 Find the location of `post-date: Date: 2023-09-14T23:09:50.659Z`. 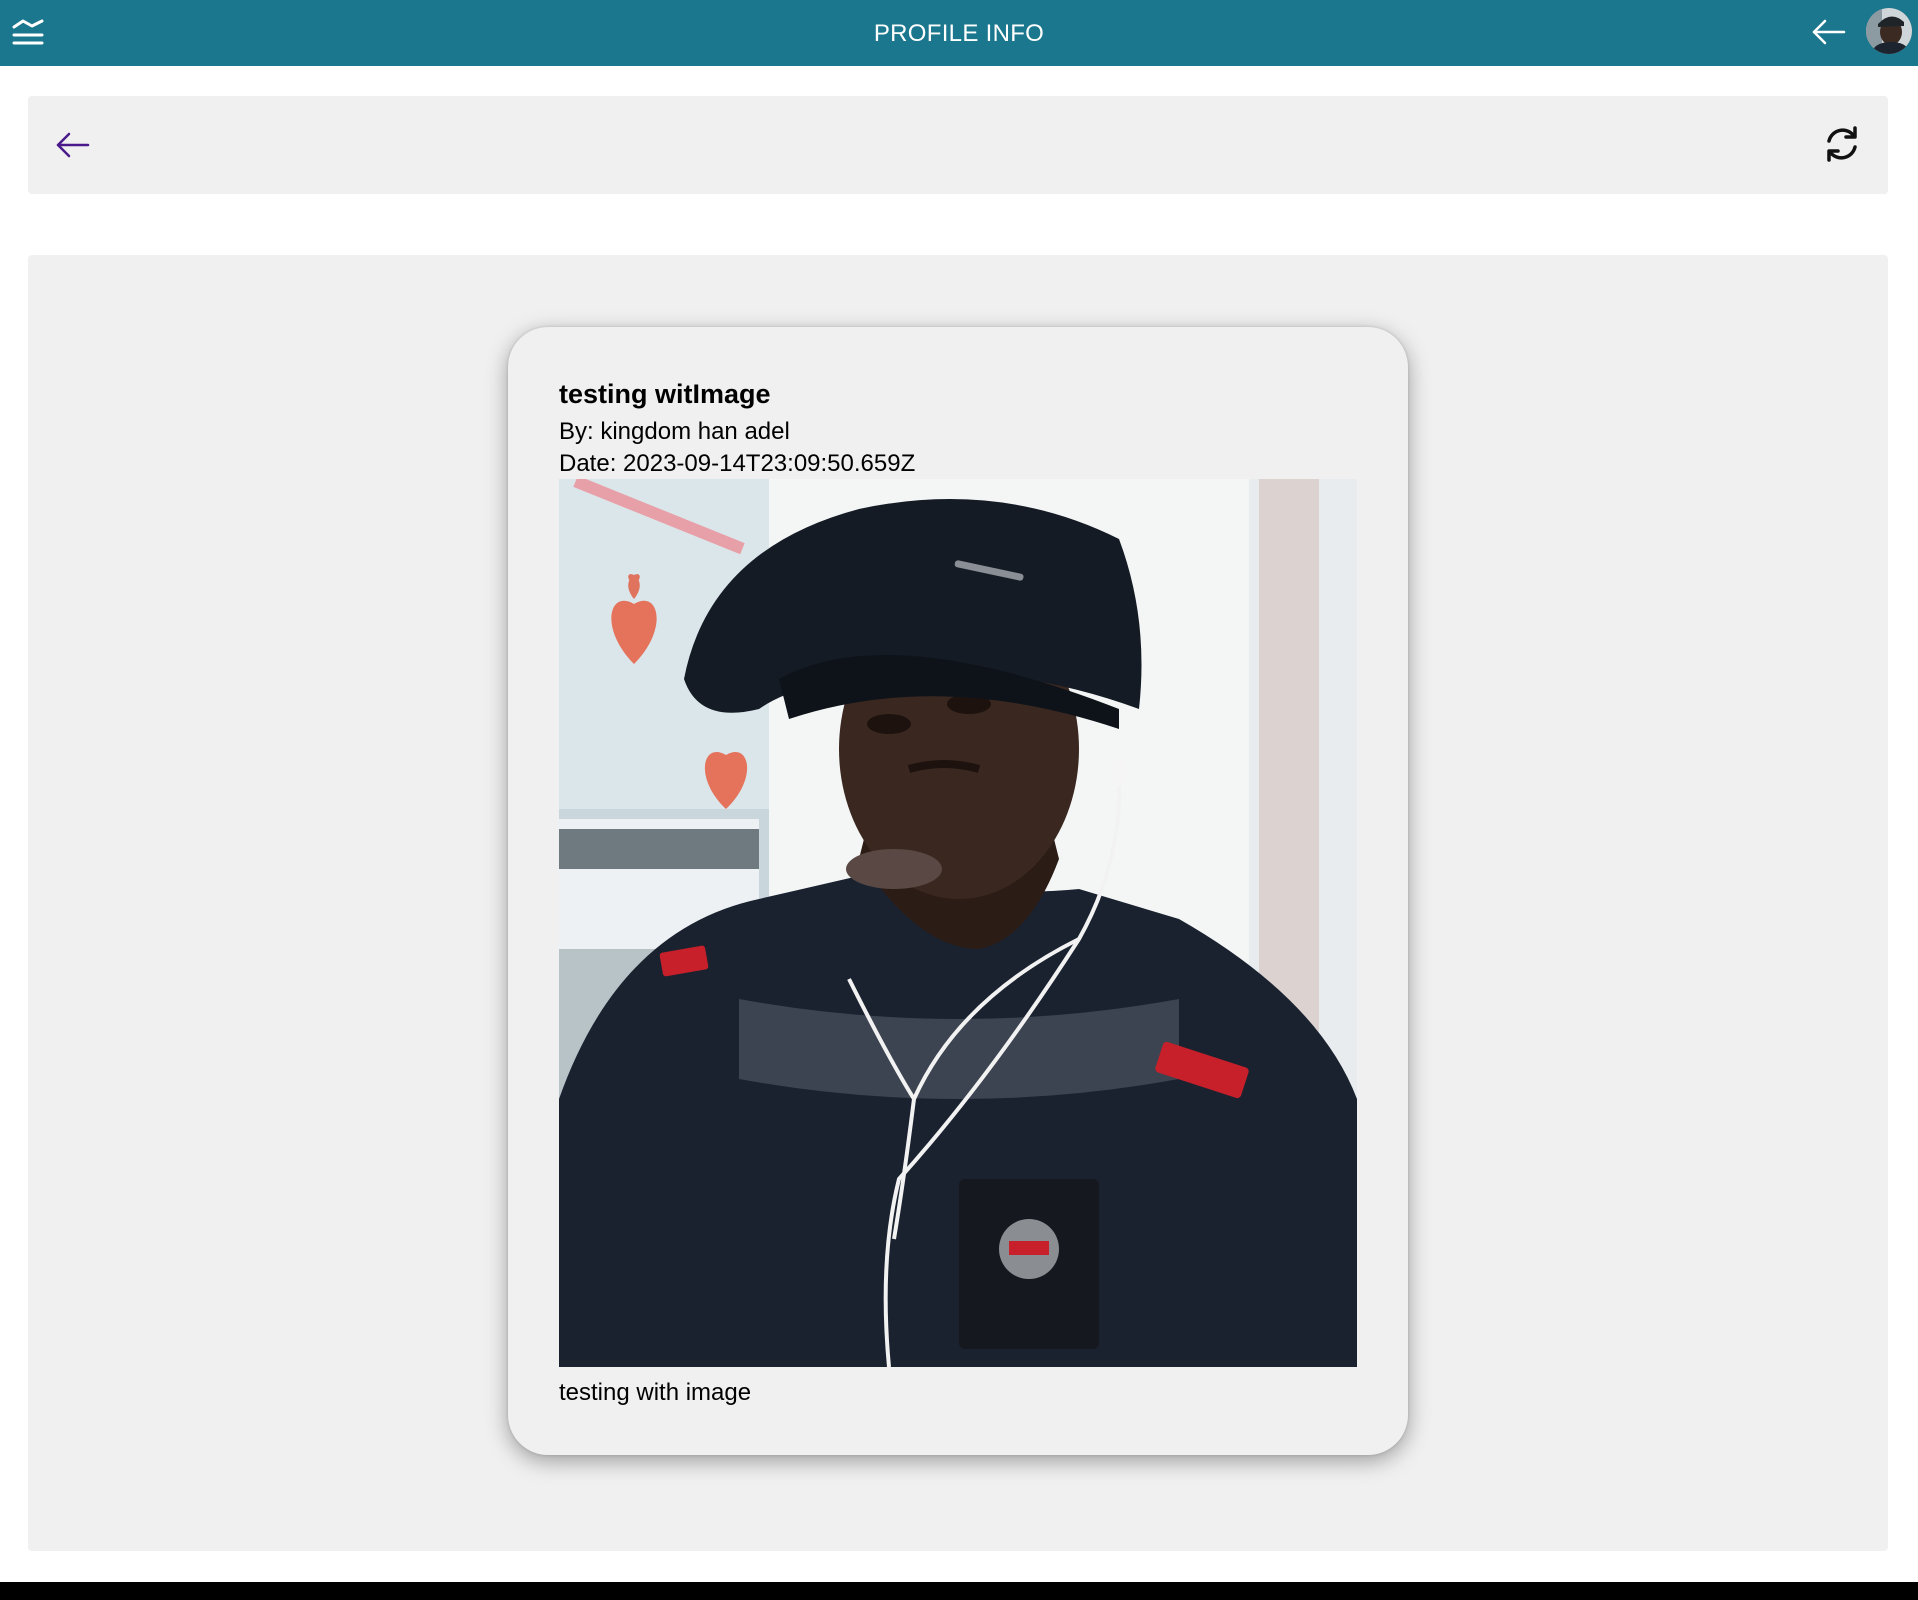

post-date: Date: 2023-09-14T23:09:50.659Z is located at coordinates (737, 463).